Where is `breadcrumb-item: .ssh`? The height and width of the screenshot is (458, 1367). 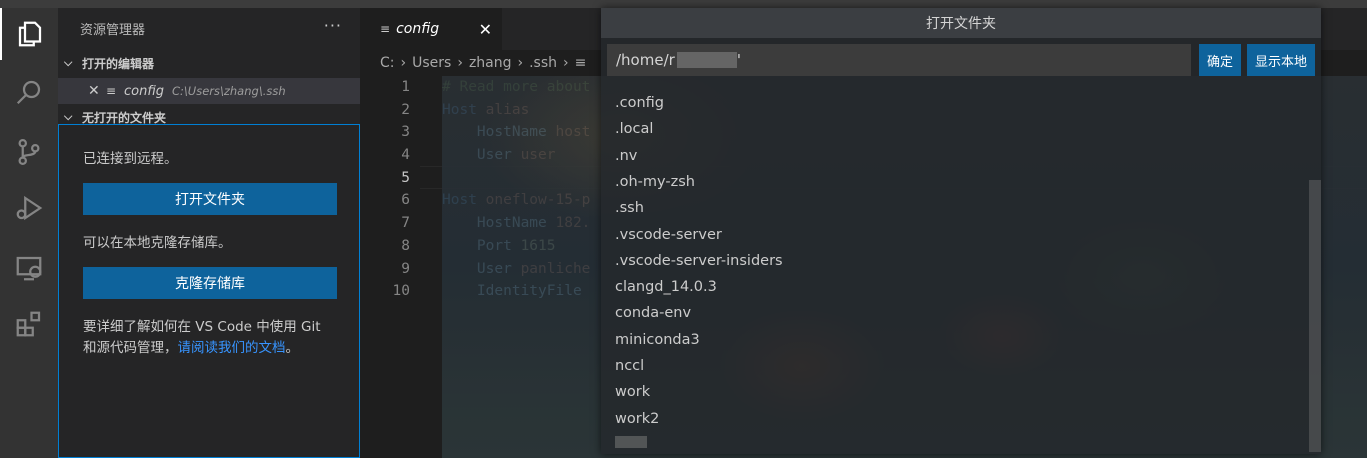 breadcrumb-item: .ssh is located at coordinates (543, 63).